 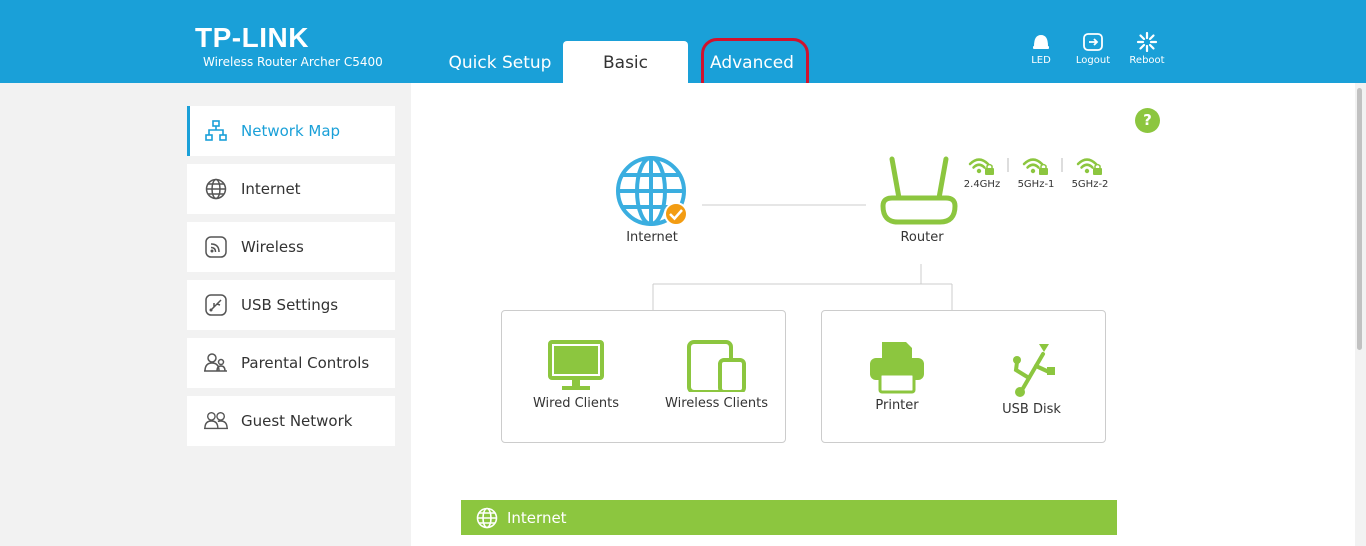 I want to click on printer-icon, so click(x=897, y=368).